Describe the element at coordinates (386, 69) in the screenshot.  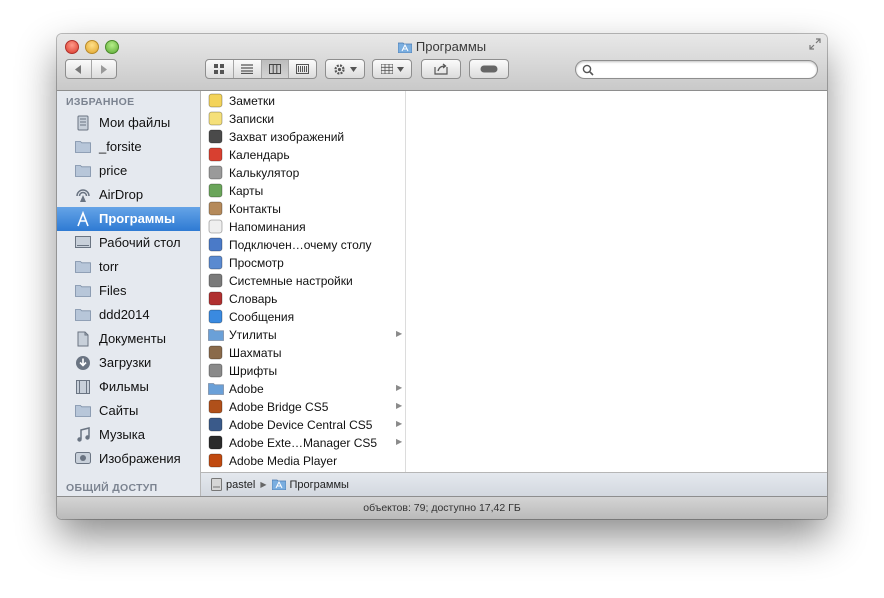
I see `arrange-grid-icon` at that location.